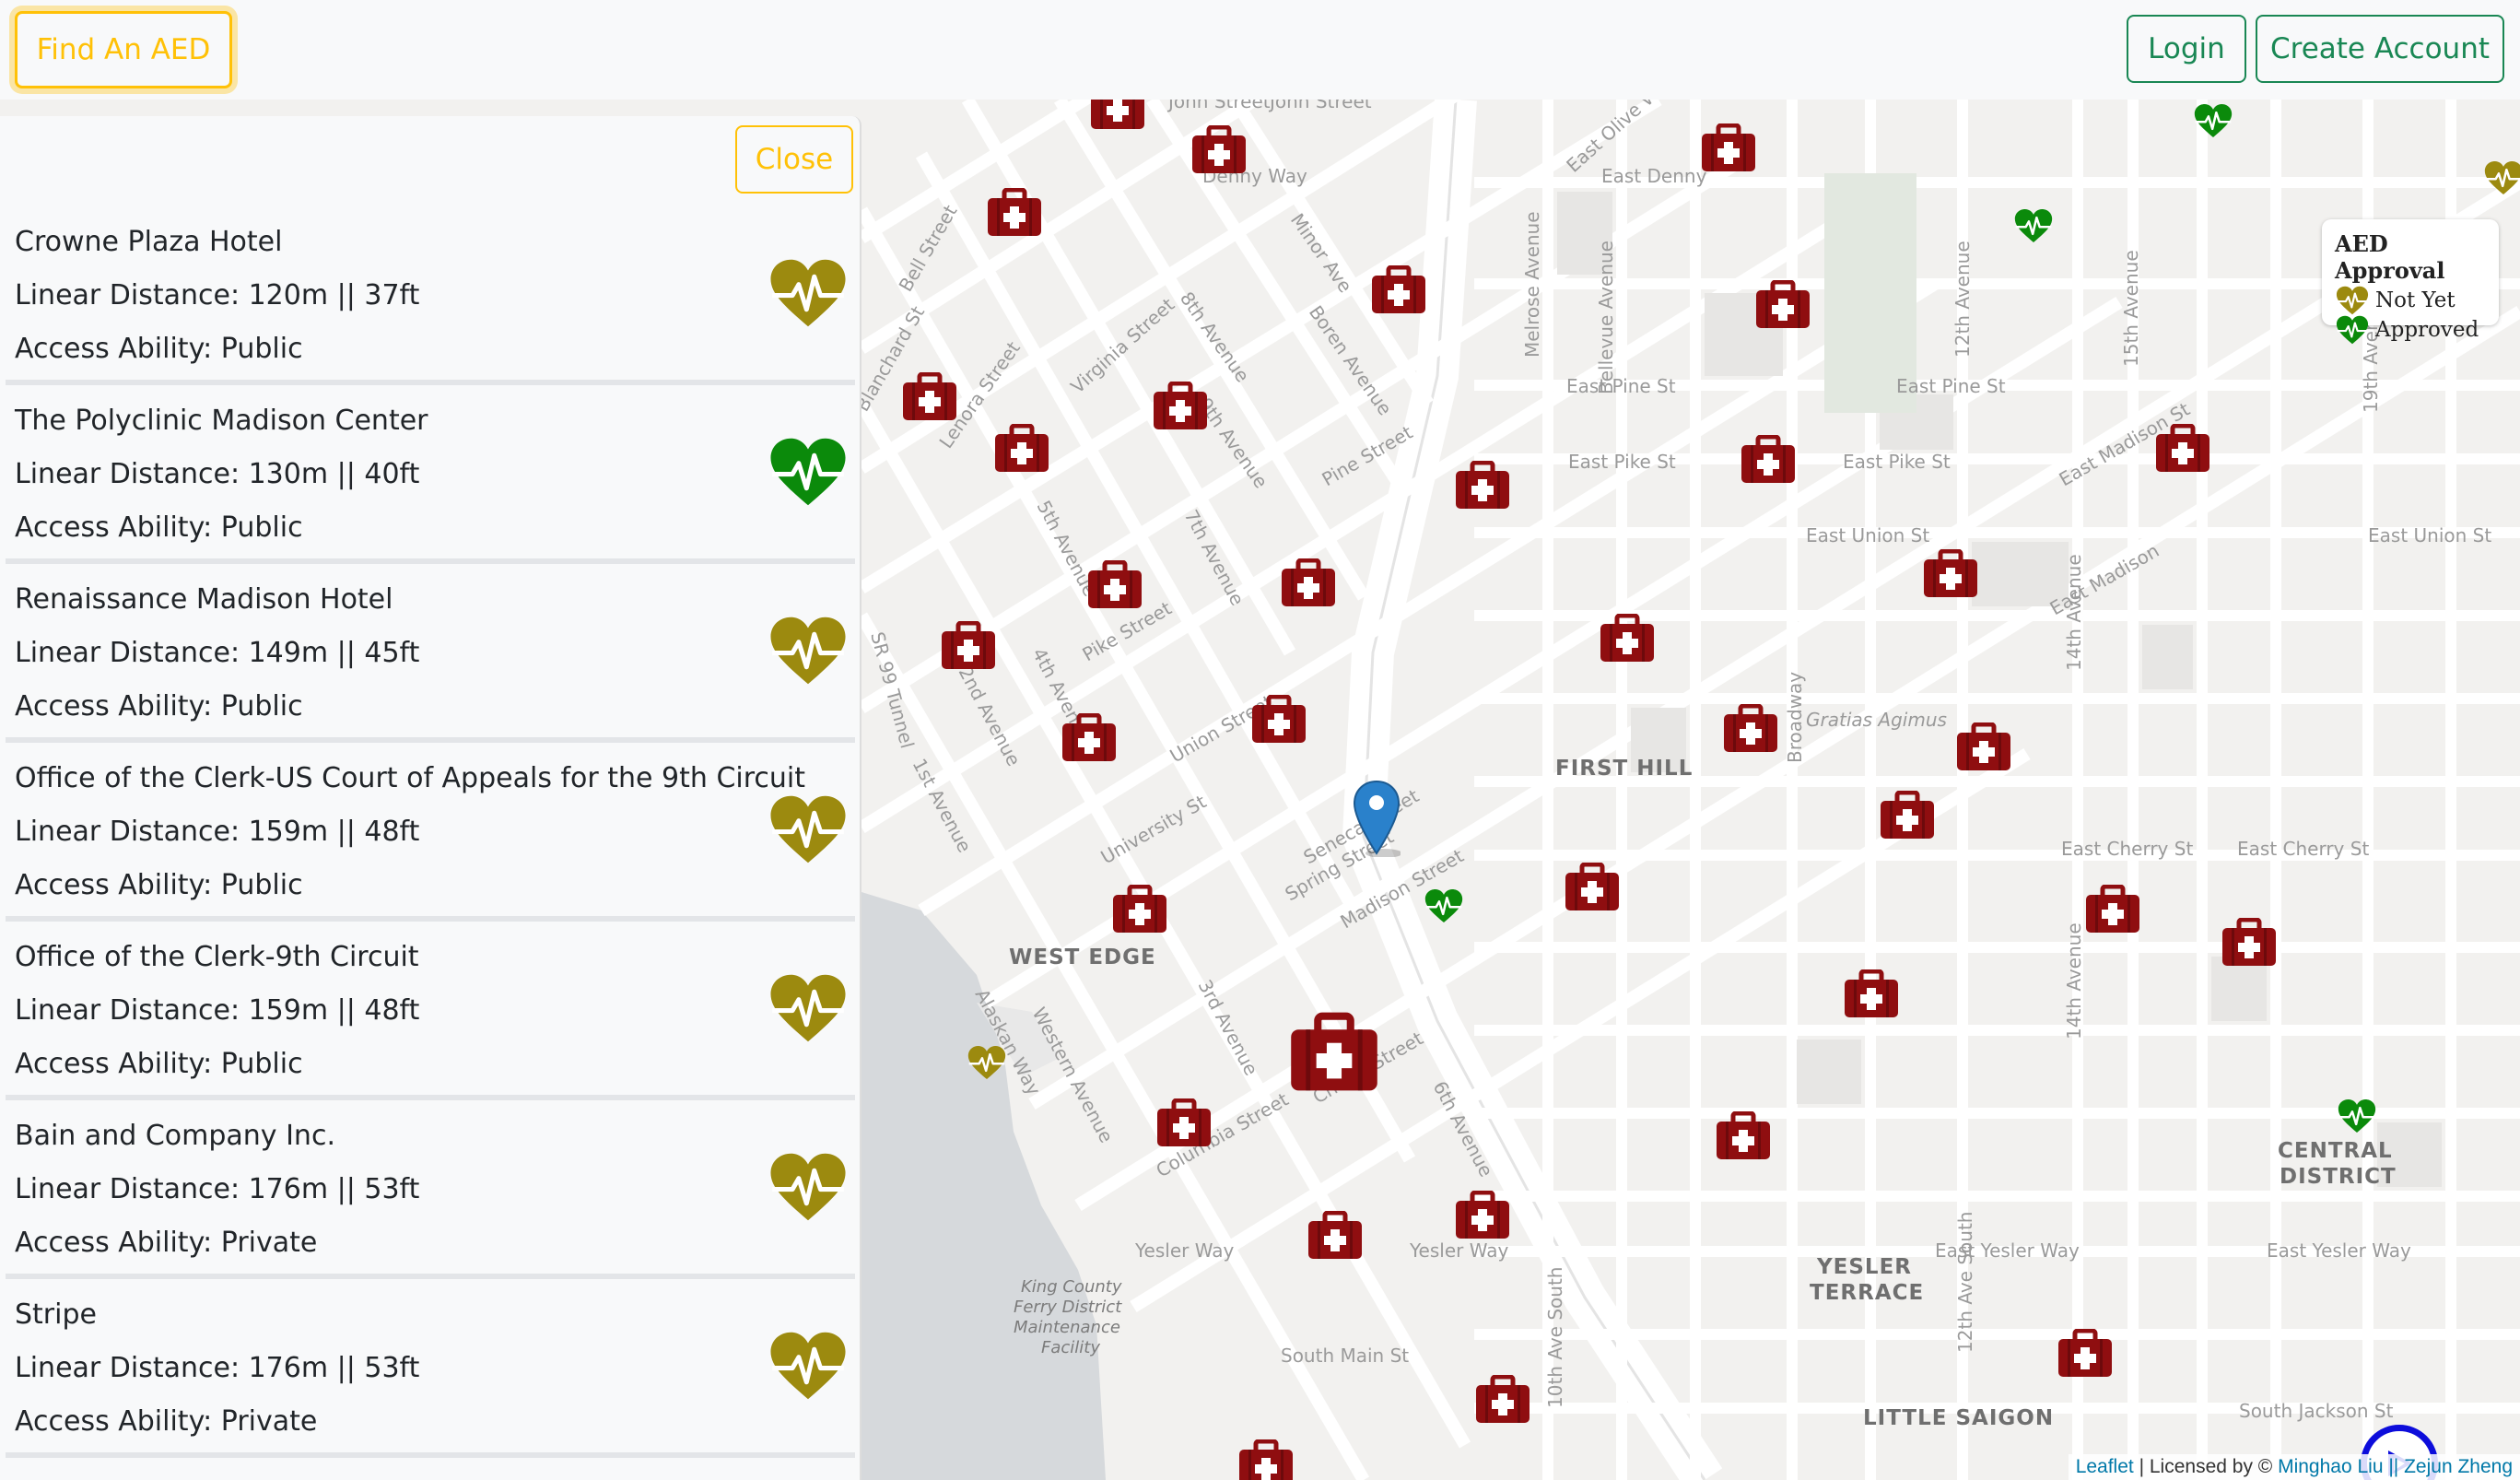 Image resolution: width=2520 pixels, height=1480 pixels. What do you see at coordinates (2415, 300) in the screenshot?
I see `legend-not-yet-label: Not Yet` at bounding box center [2415, 300].